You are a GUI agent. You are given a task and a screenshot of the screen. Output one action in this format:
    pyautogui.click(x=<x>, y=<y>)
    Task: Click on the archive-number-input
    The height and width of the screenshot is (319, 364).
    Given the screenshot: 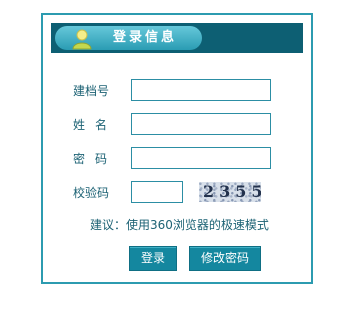 What is the action you would take?
    pyautogui.click(x=201, y=90)
    